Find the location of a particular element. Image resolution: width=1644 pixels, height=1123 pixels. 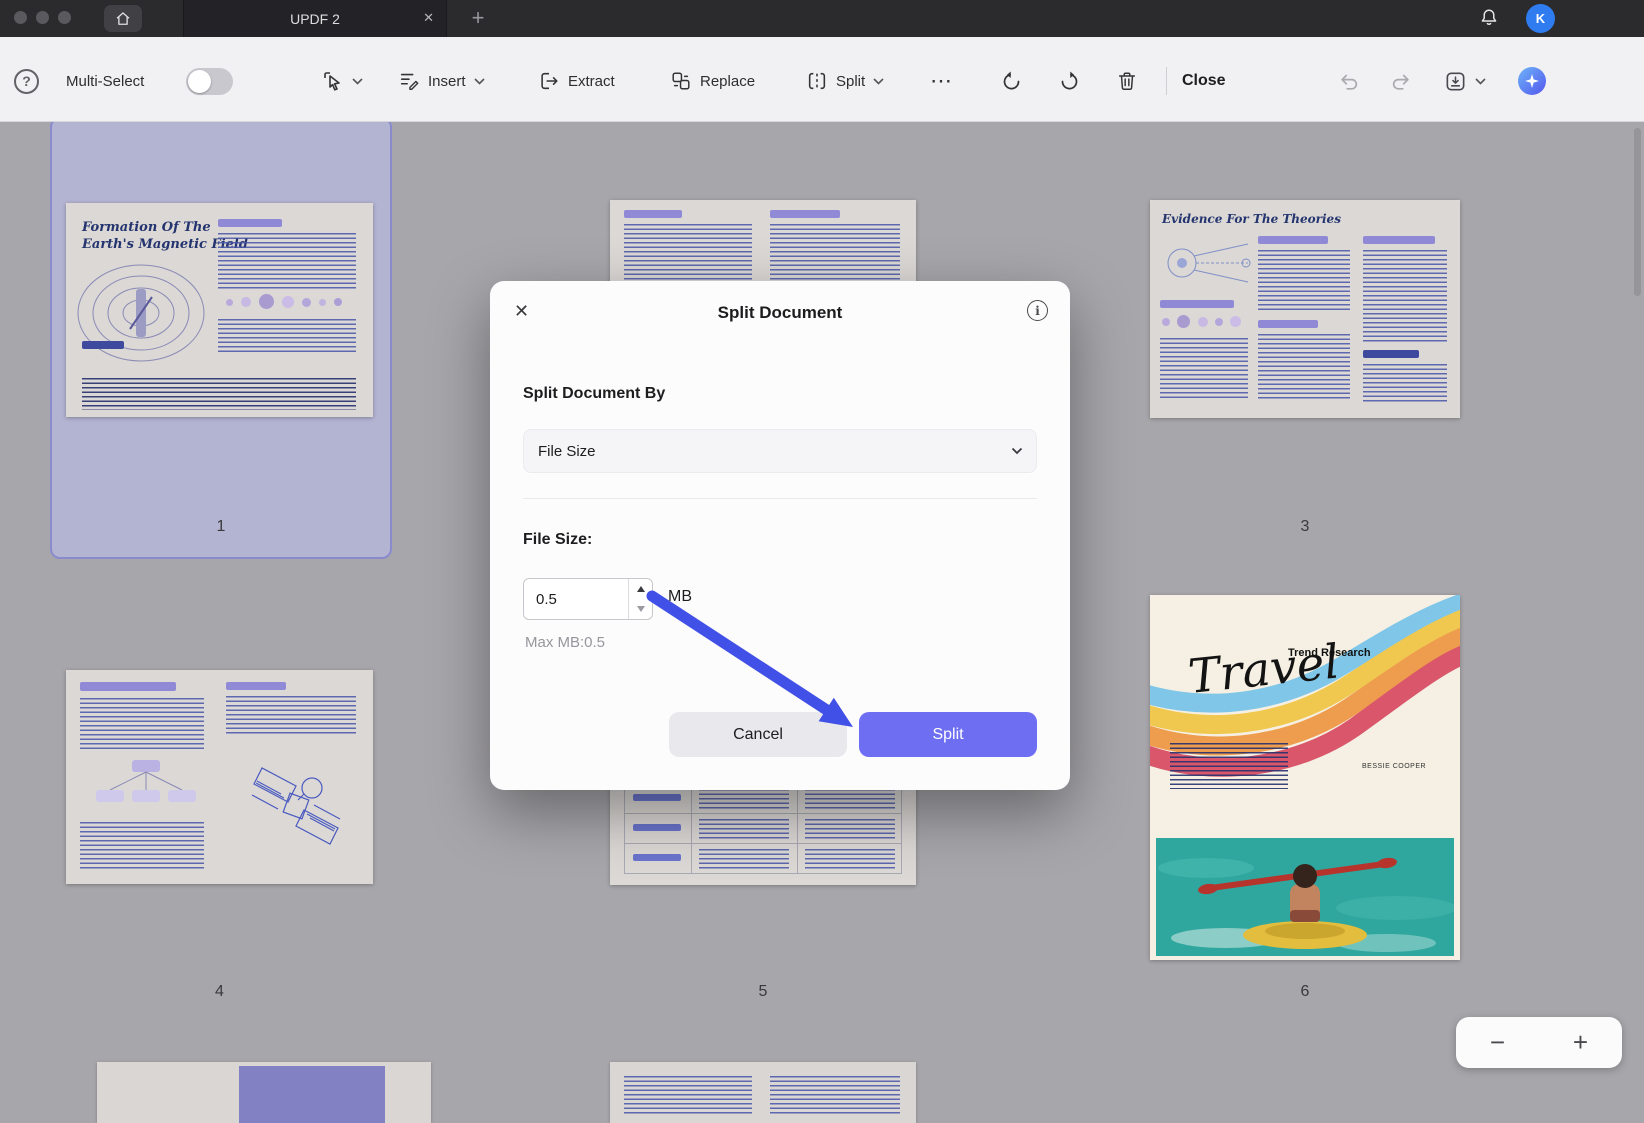

undo-button is located at coordinates (1011, 81).